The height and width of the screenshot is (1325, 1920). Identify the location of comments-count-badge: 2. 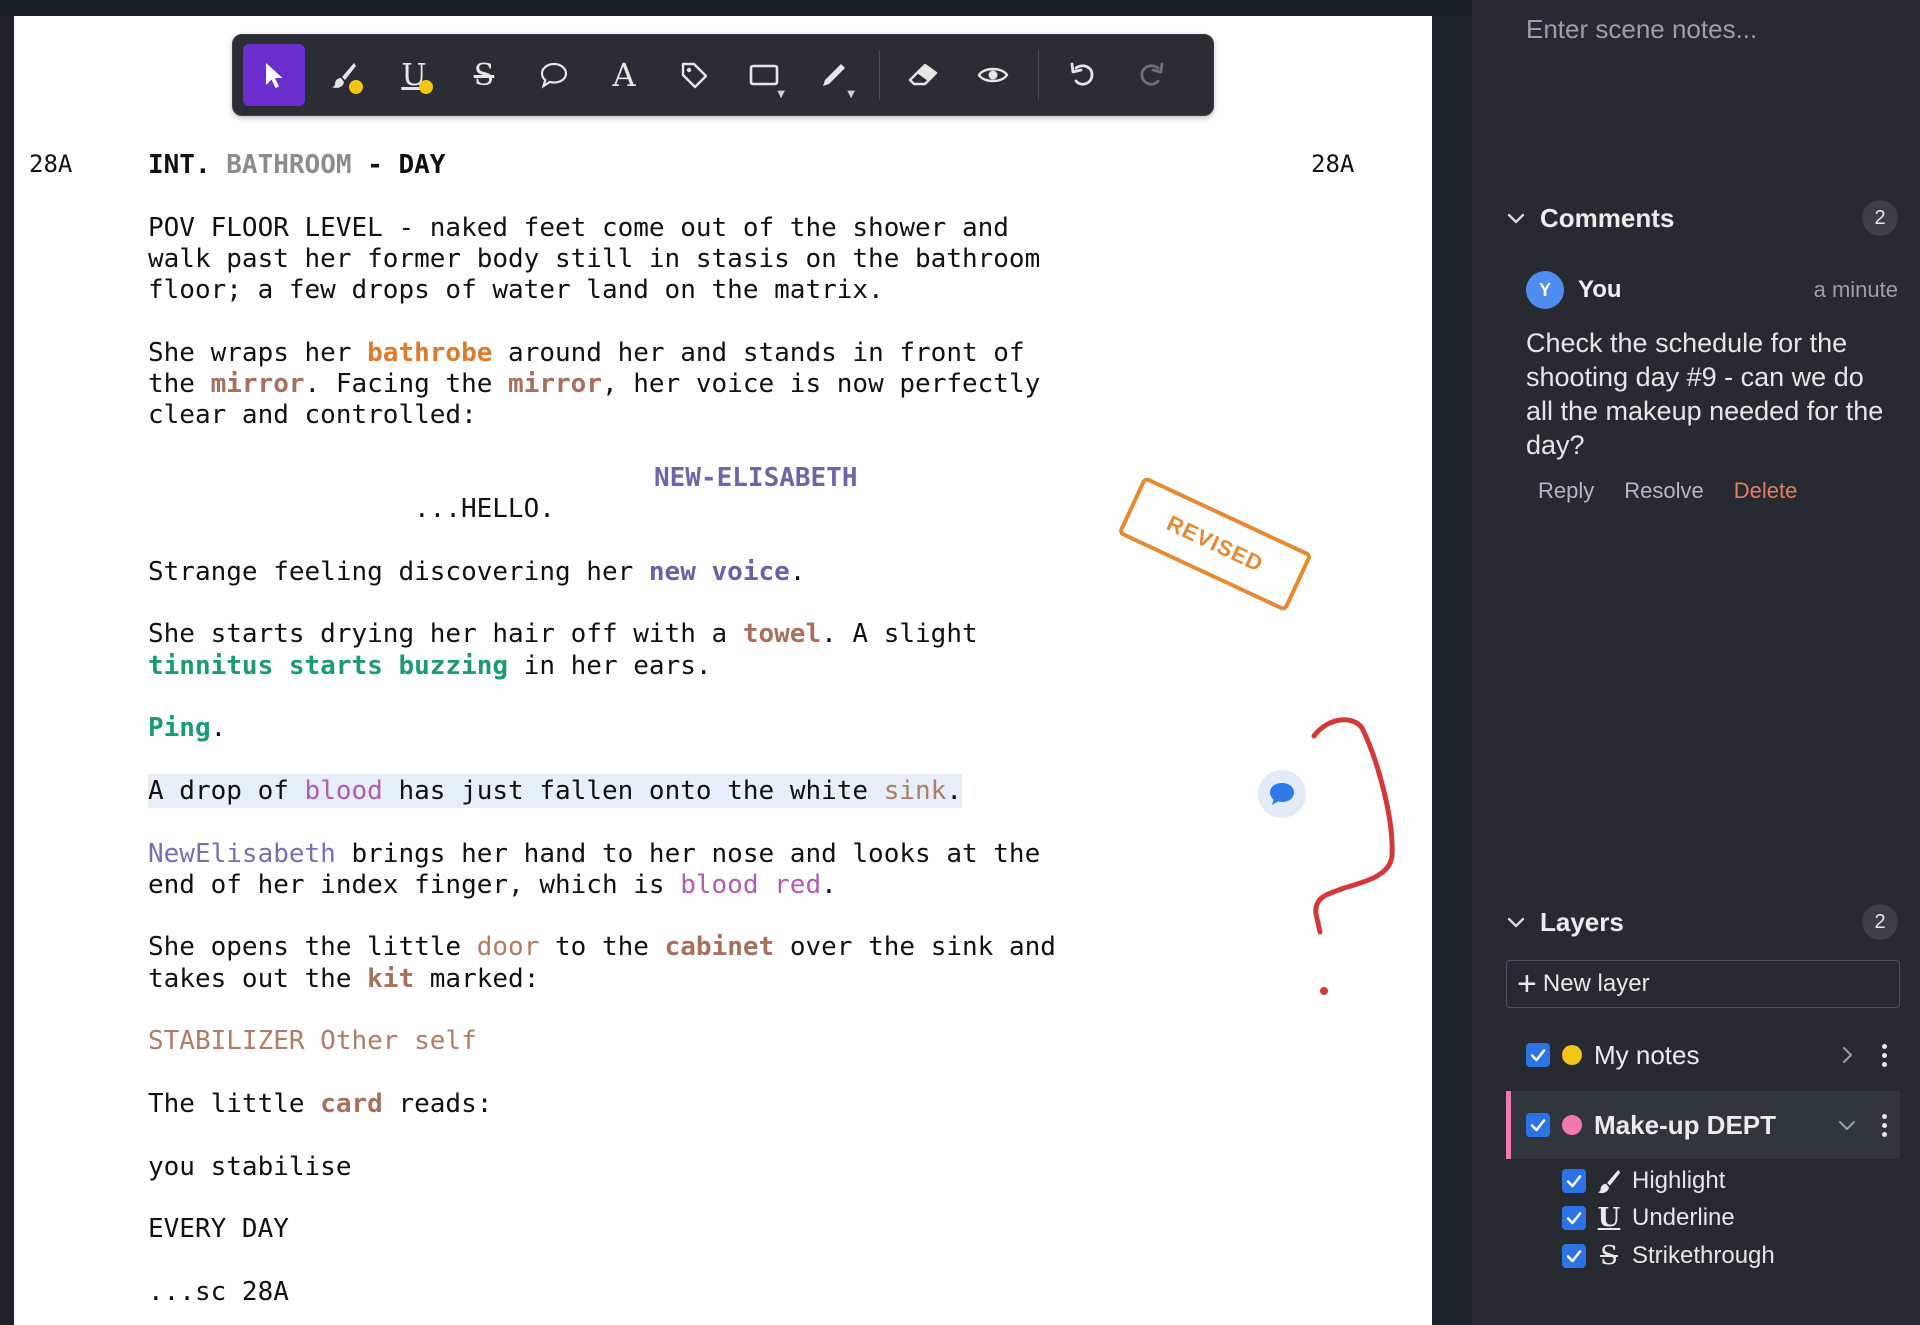
(1880, 218).